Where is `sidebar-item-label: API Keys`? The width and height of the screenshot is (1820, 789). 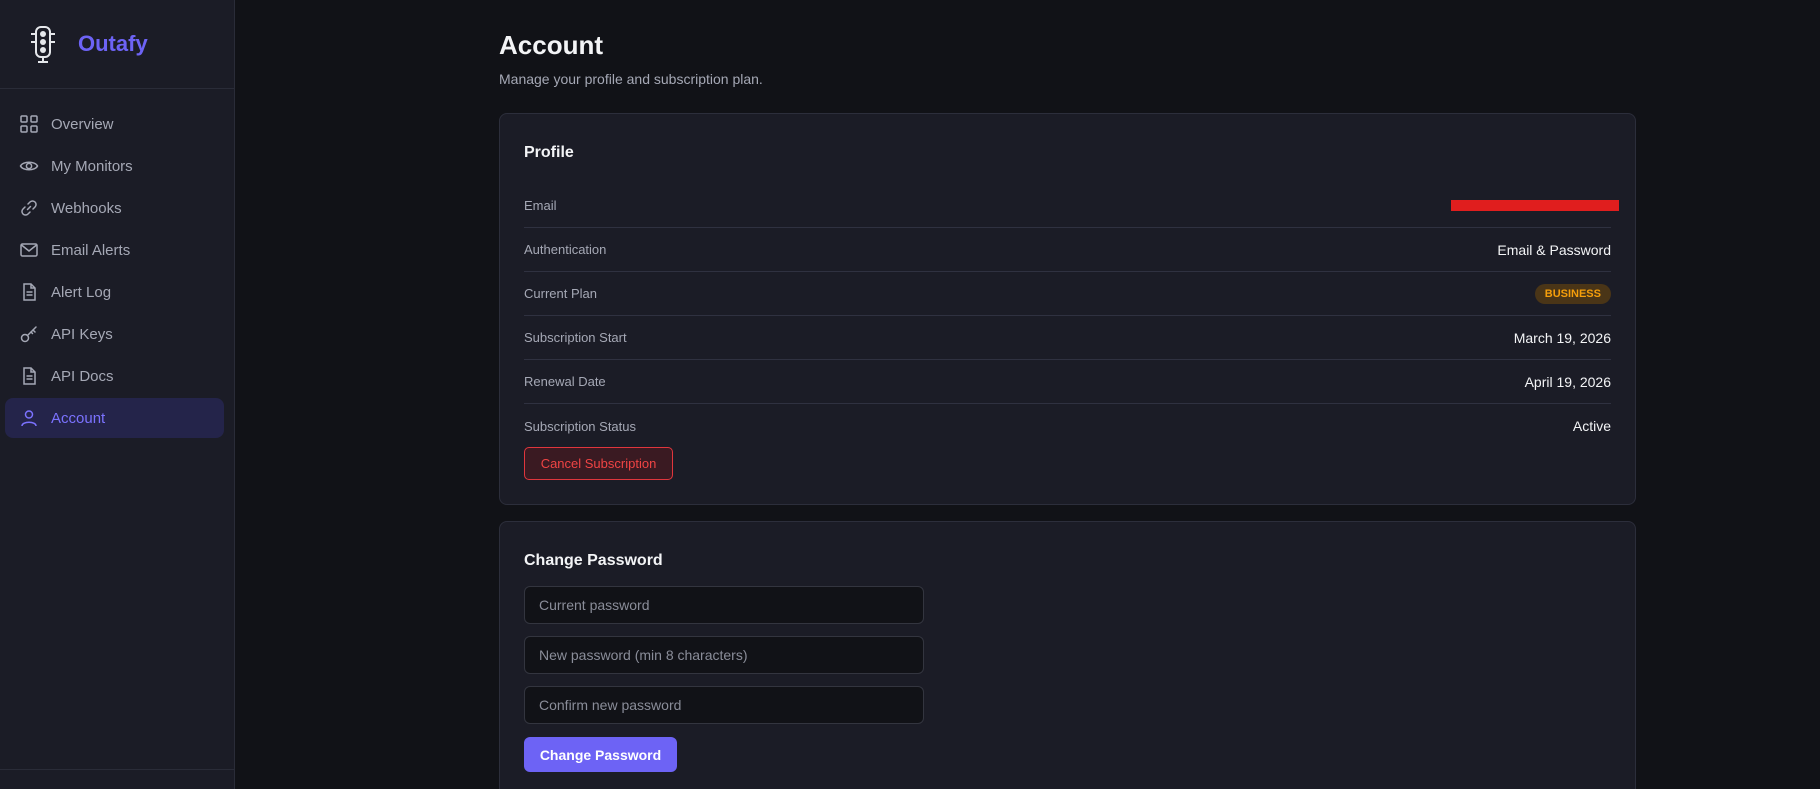 sidebar-item-label: API Keys is located at coordinates (82, 334).